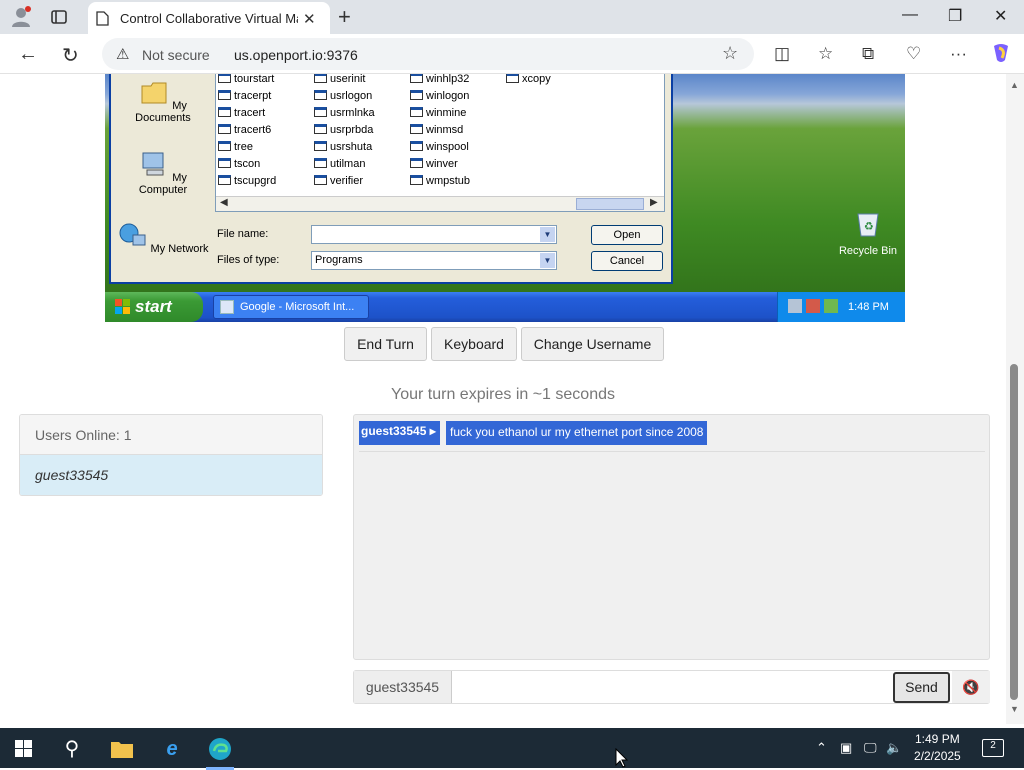 The height and width of the screenshot is (770, 1024). I want to click on file-item: winmine, so click(438, 113).